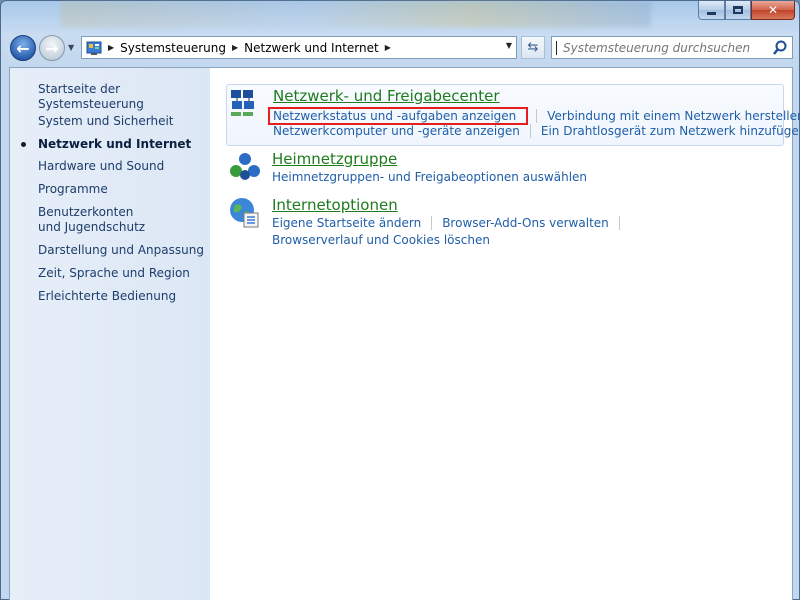  I want to click on refresh-button: ⇆, so click(533, 47).